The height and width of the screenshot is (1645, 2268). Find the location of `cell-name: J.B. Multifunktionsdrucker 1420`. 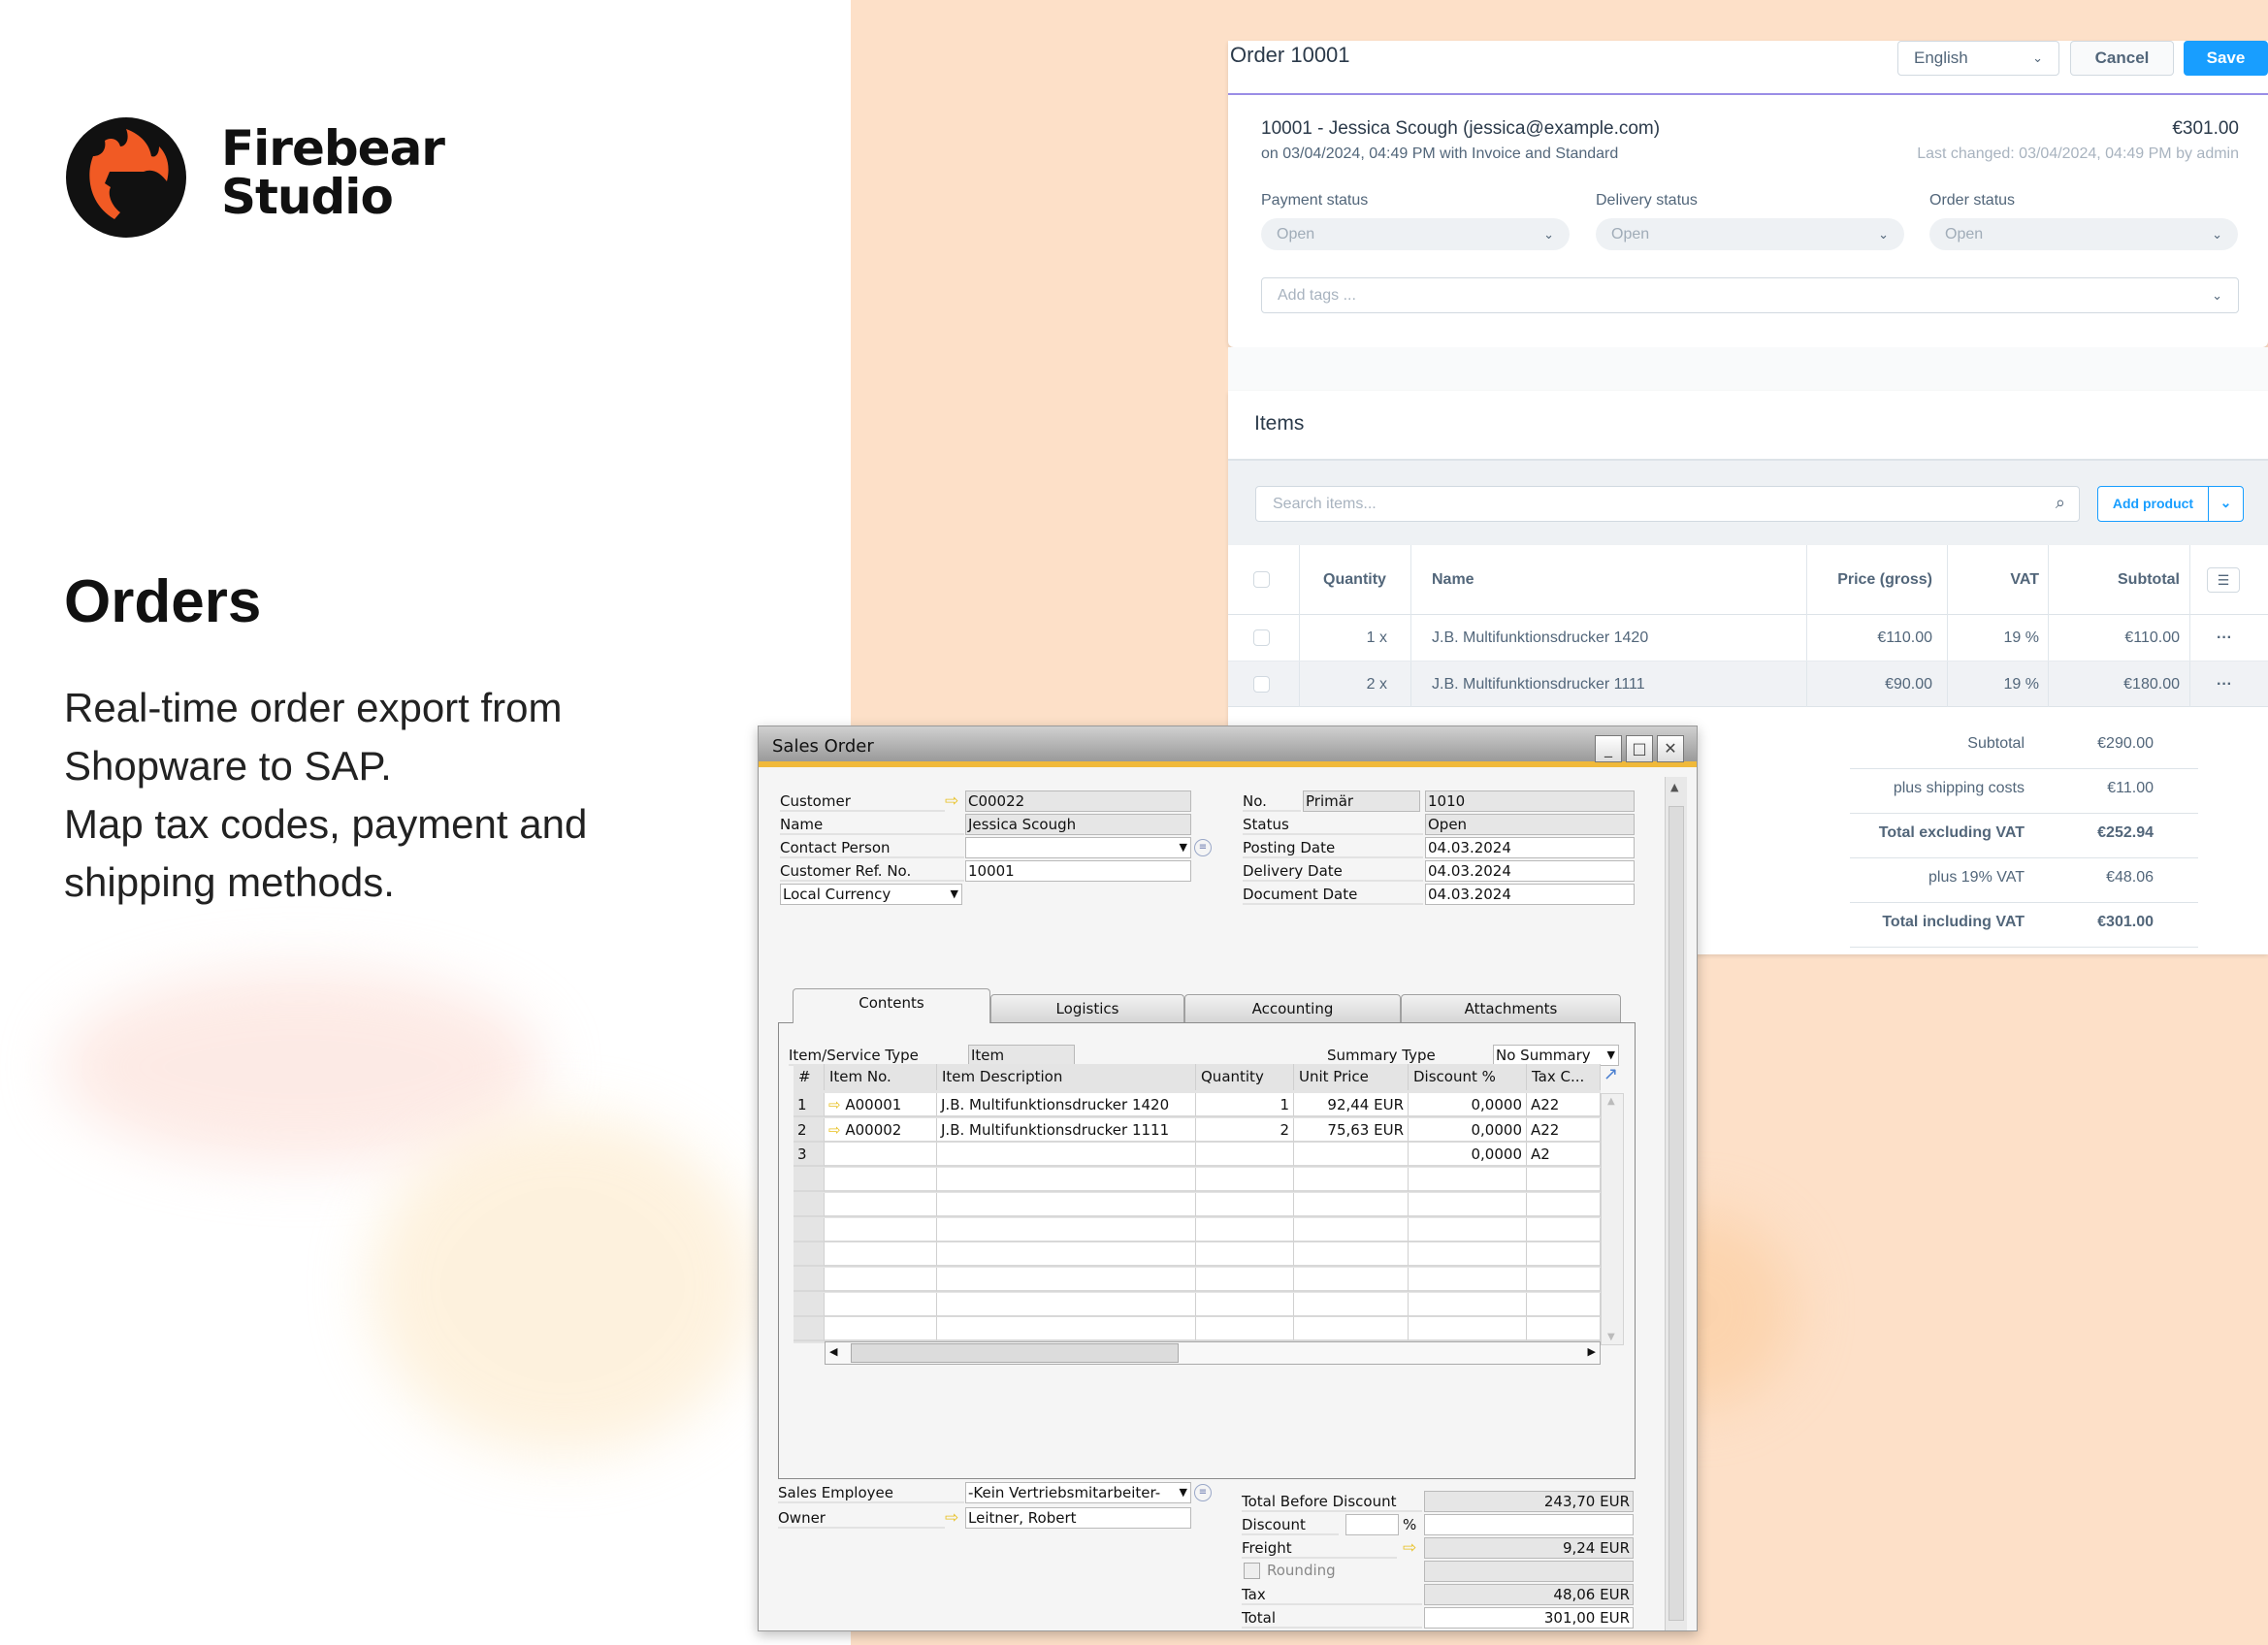

cell-name: J.B. Multifunktionsdrucker 1420 is located at coordinates (1540, 638).